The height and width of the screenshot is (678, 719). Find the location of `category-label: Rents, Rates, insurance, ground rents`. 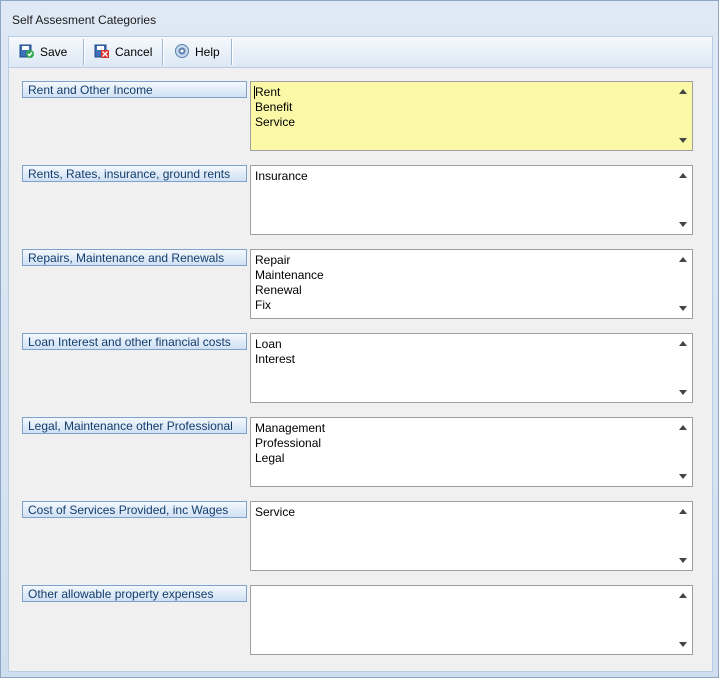

category-label: Rents, Rates, insurance, ground rents is located at coordinates (134, 173).